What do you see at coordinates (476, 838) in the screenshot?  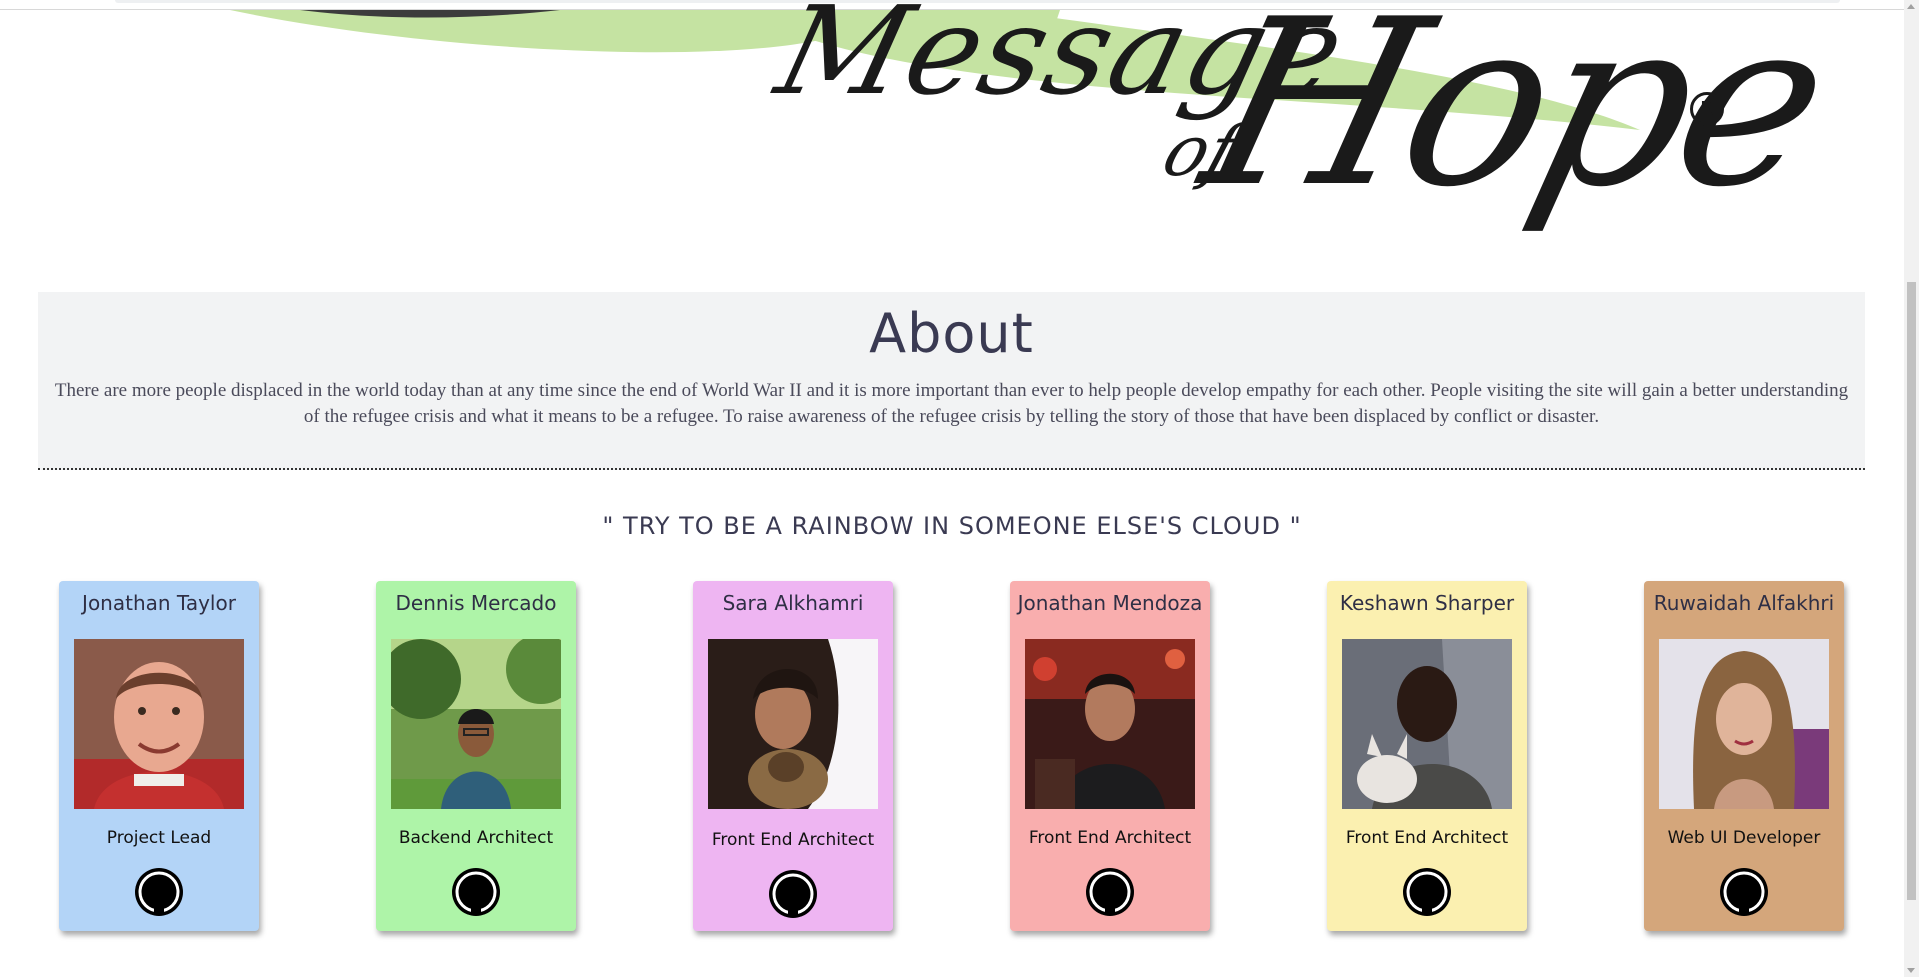 I see `member-role: Backend Architect` at bounding box center [476, 838].